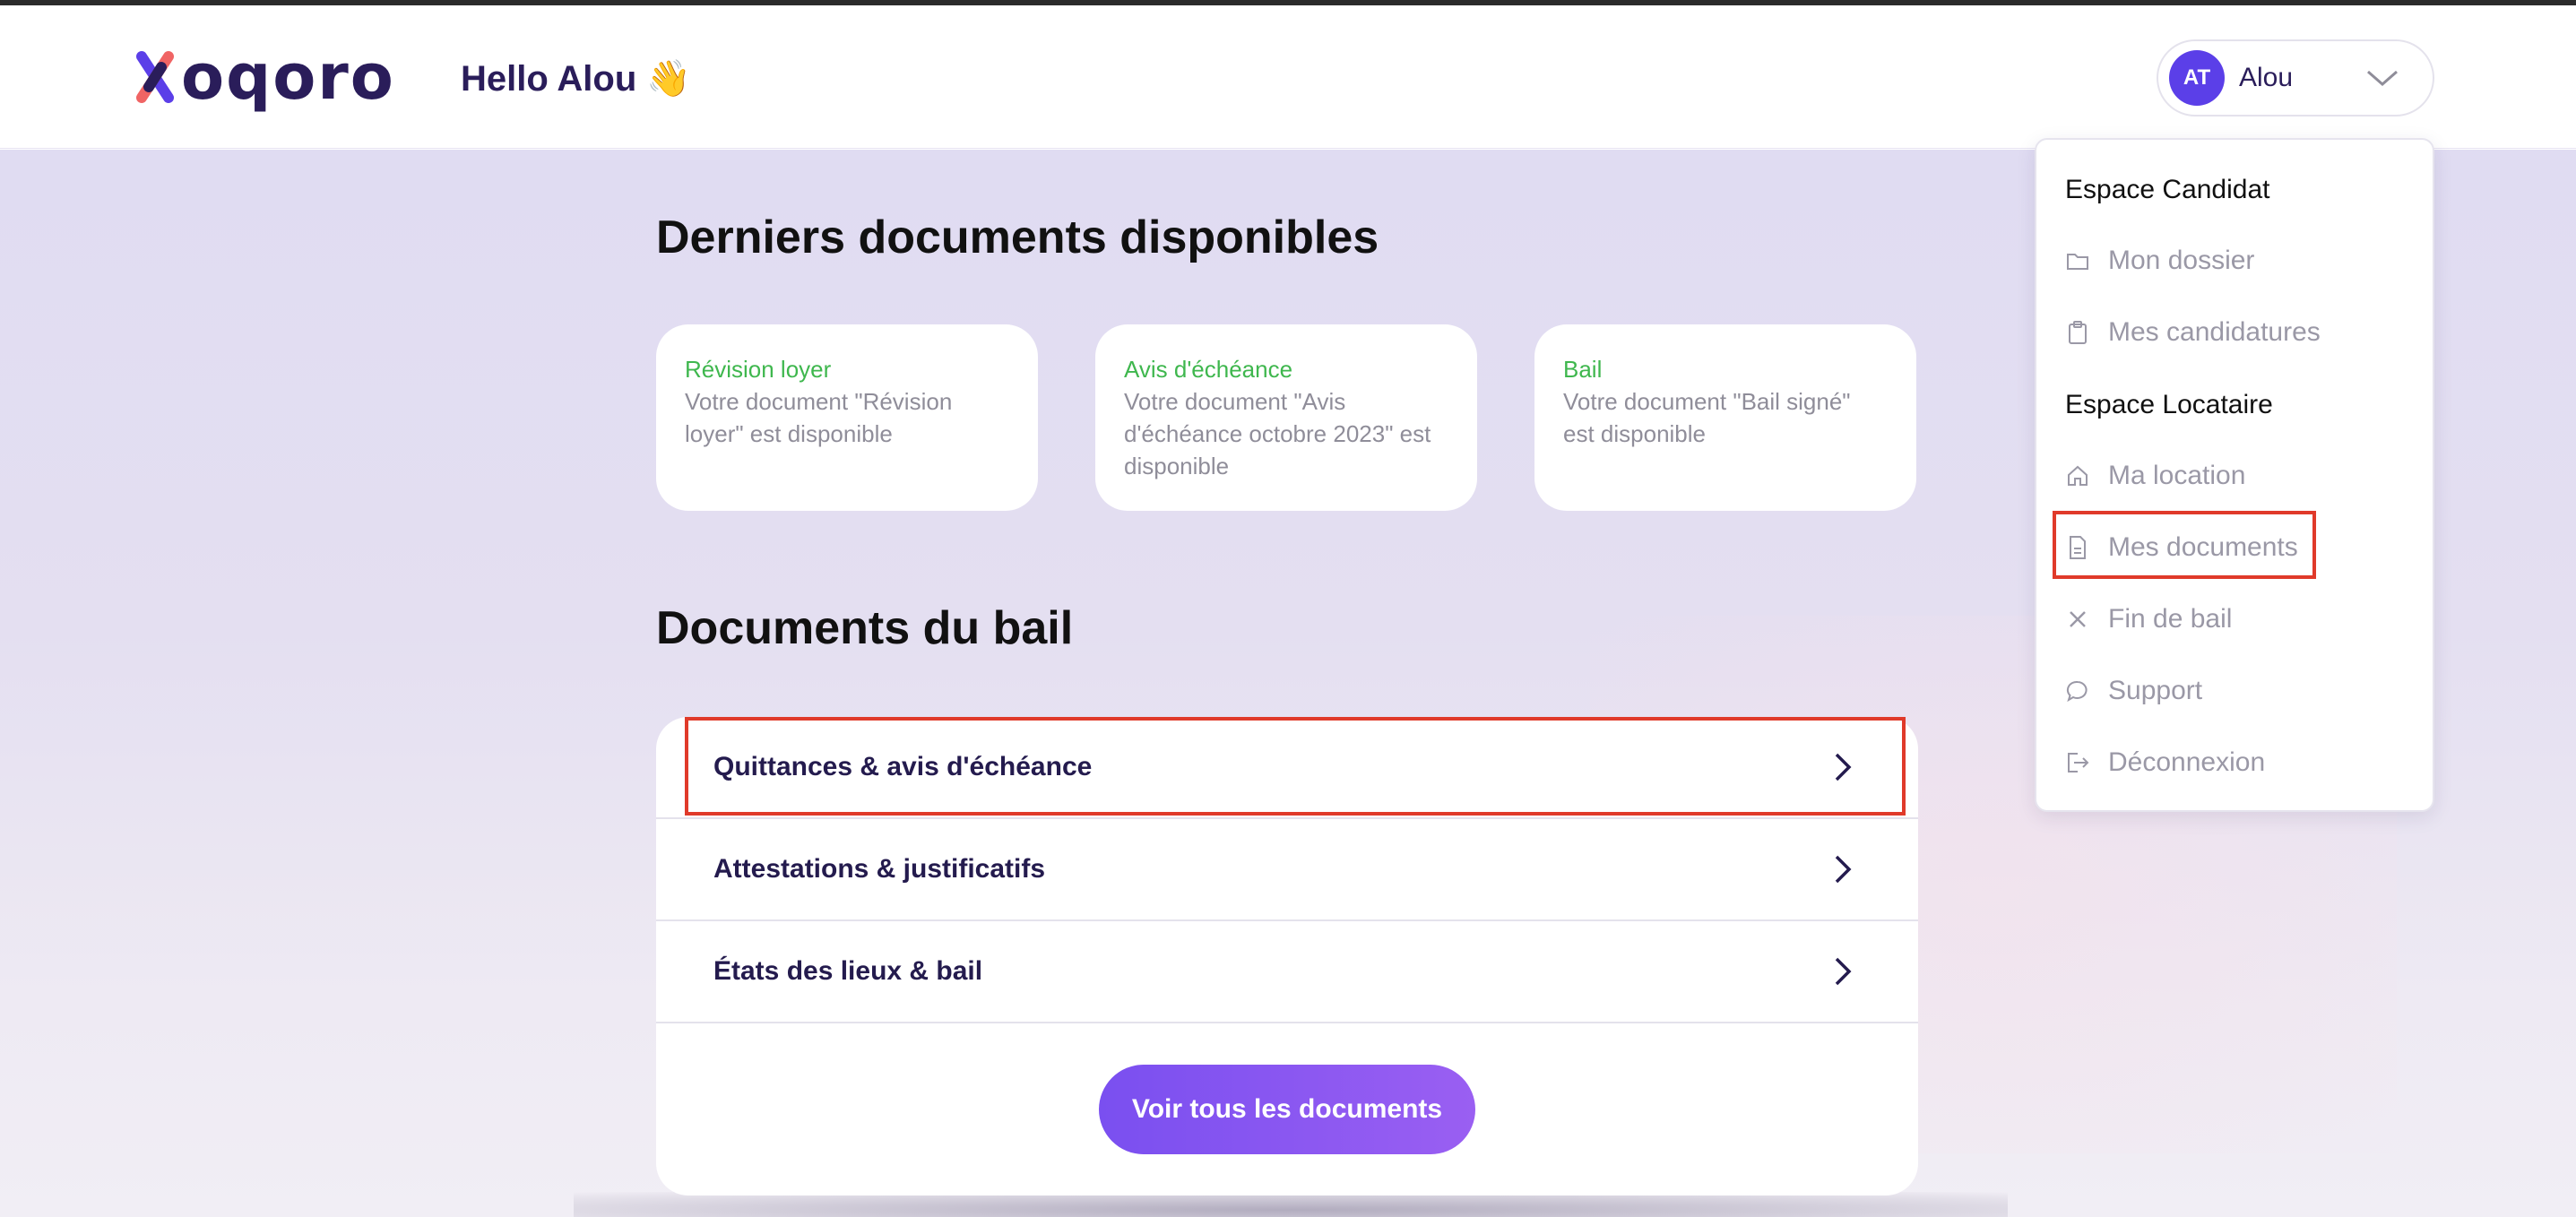  I want to click on folder-icon, so click(2077, 260).